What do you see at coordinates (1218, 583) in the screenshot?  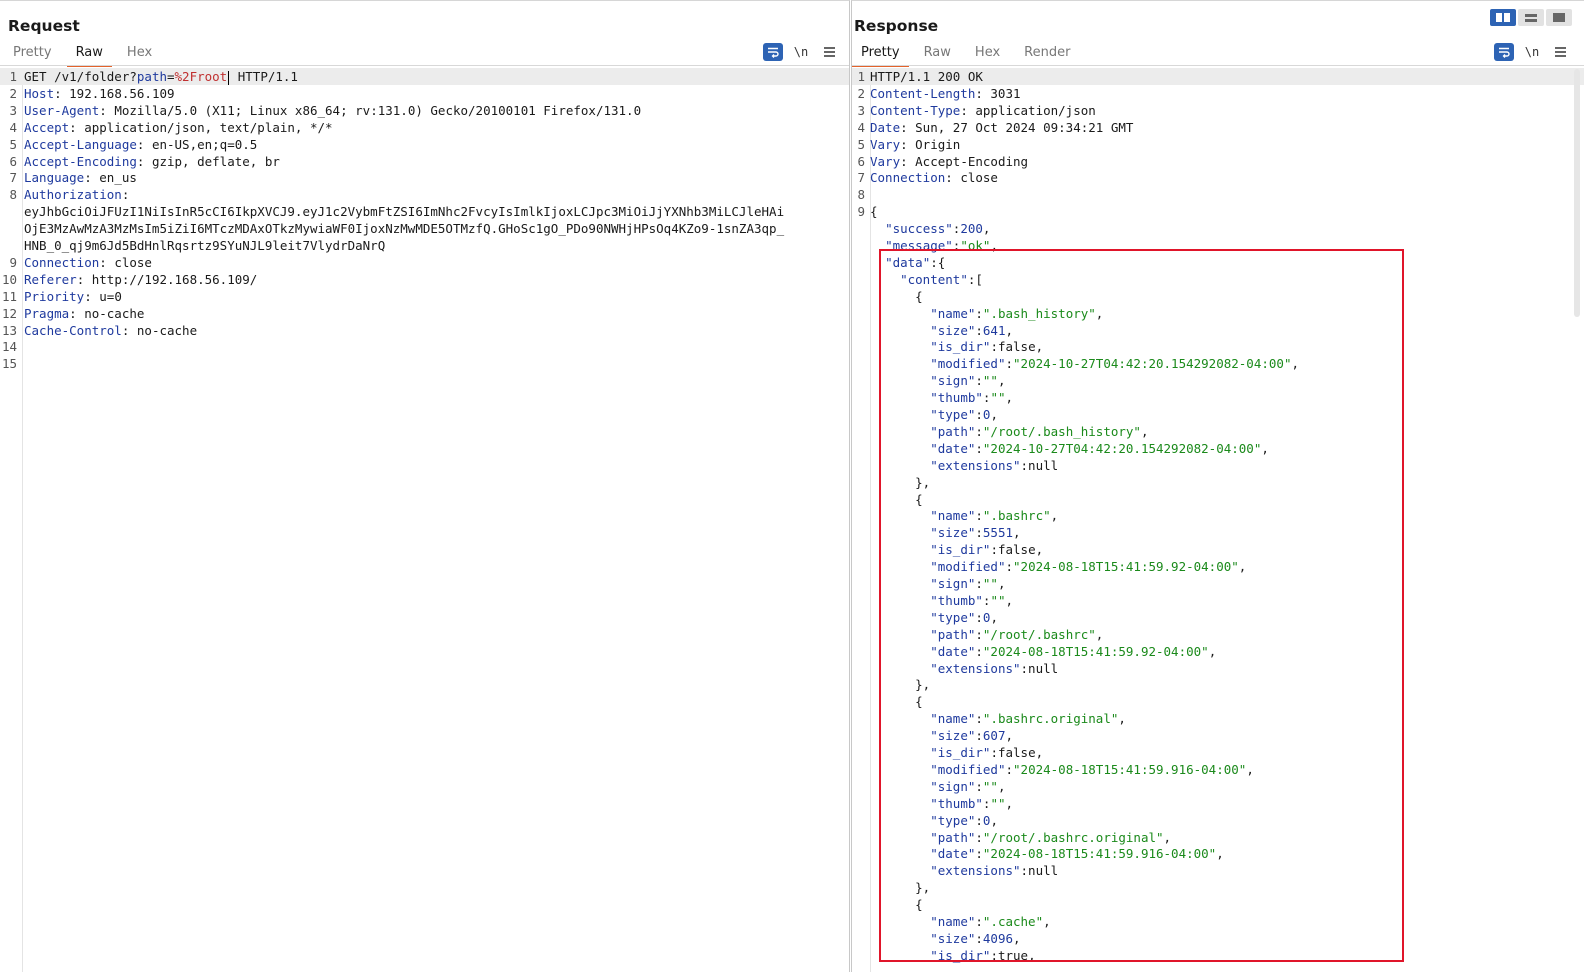 I see `code-line: "sign":"",` at bounding box center [1218, 583].